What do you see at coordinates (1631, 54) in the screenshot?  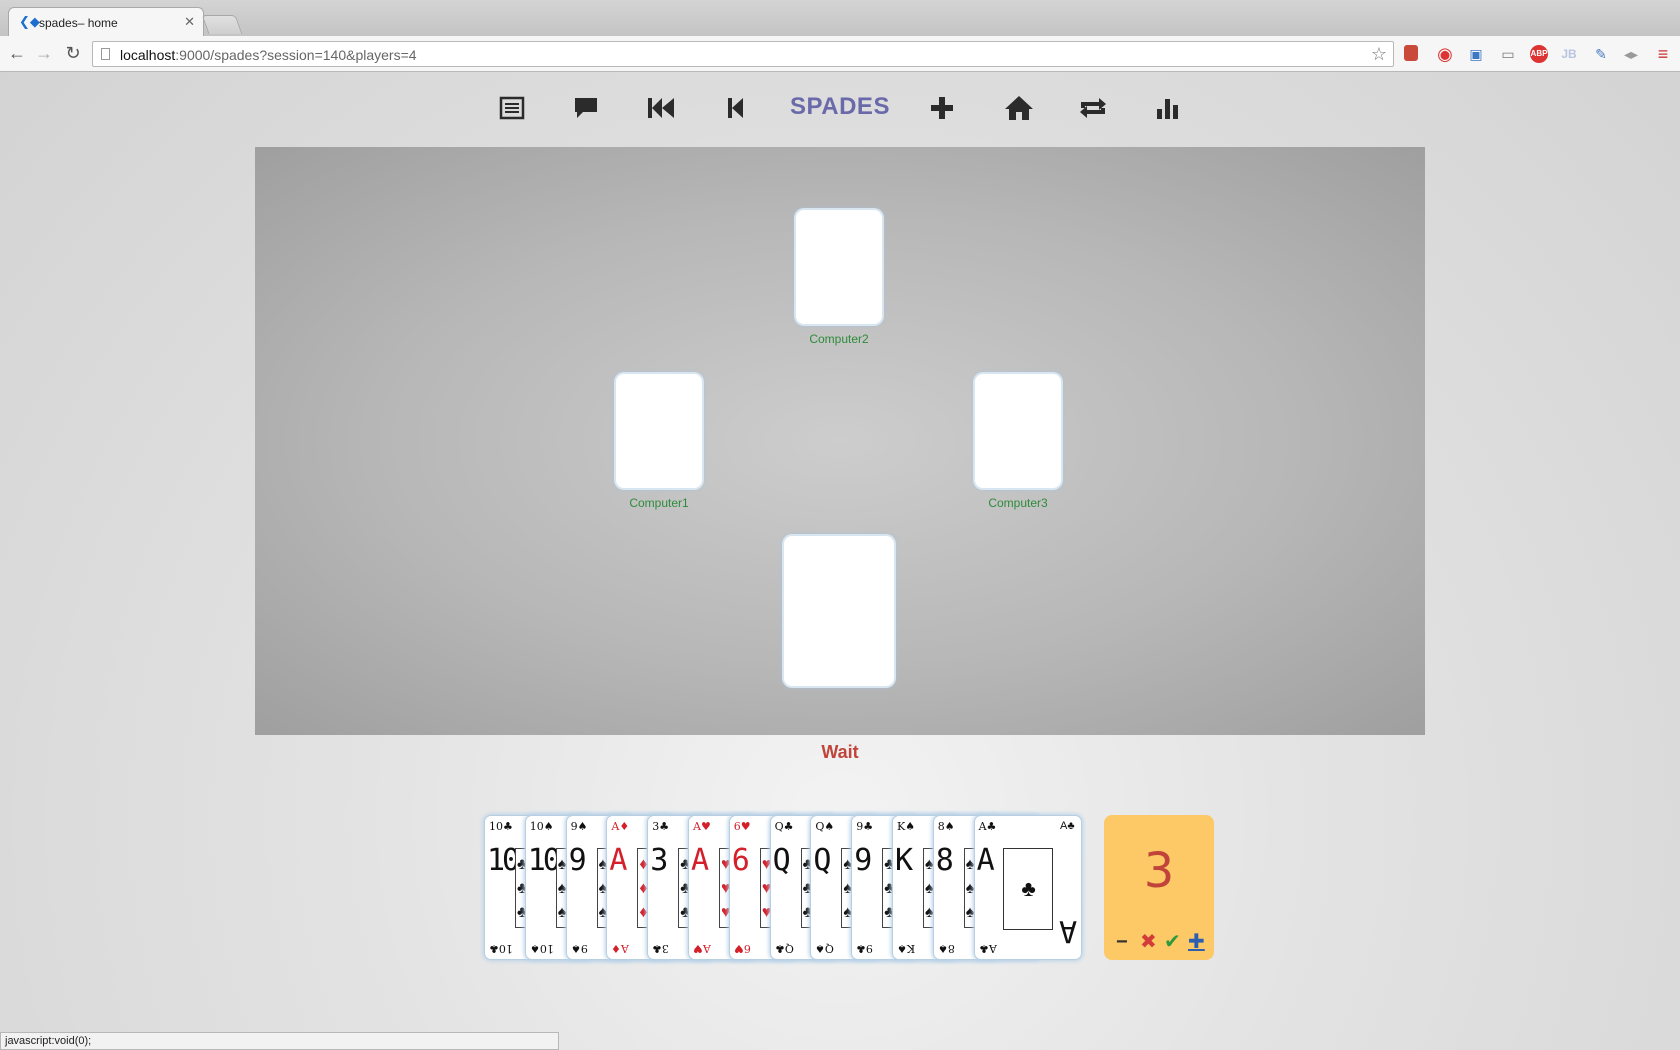 I see `audio-ext-icon: ◂▸` at bounding box center [1631, 54].